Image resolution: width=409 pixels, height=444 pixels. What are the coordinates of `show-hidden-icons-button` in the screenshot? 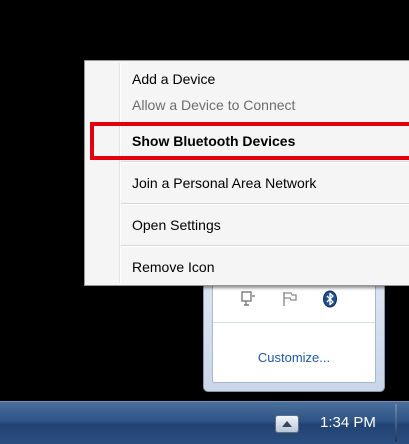 It's located at (287, 424).